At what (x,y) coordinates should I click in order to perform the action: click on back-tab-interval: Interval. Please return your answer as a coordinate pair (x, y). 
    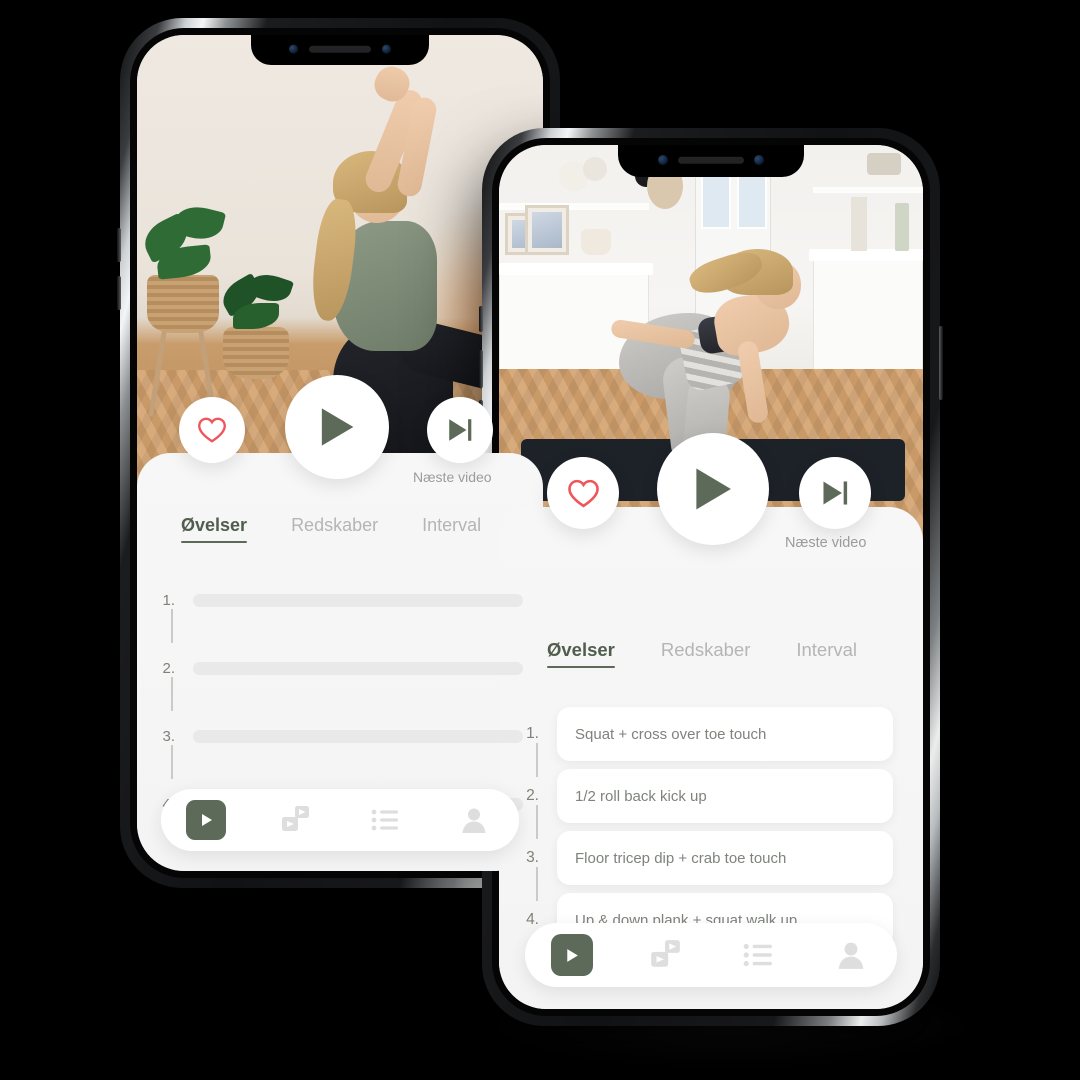
    Looking at the image, I should click on (451, 525).